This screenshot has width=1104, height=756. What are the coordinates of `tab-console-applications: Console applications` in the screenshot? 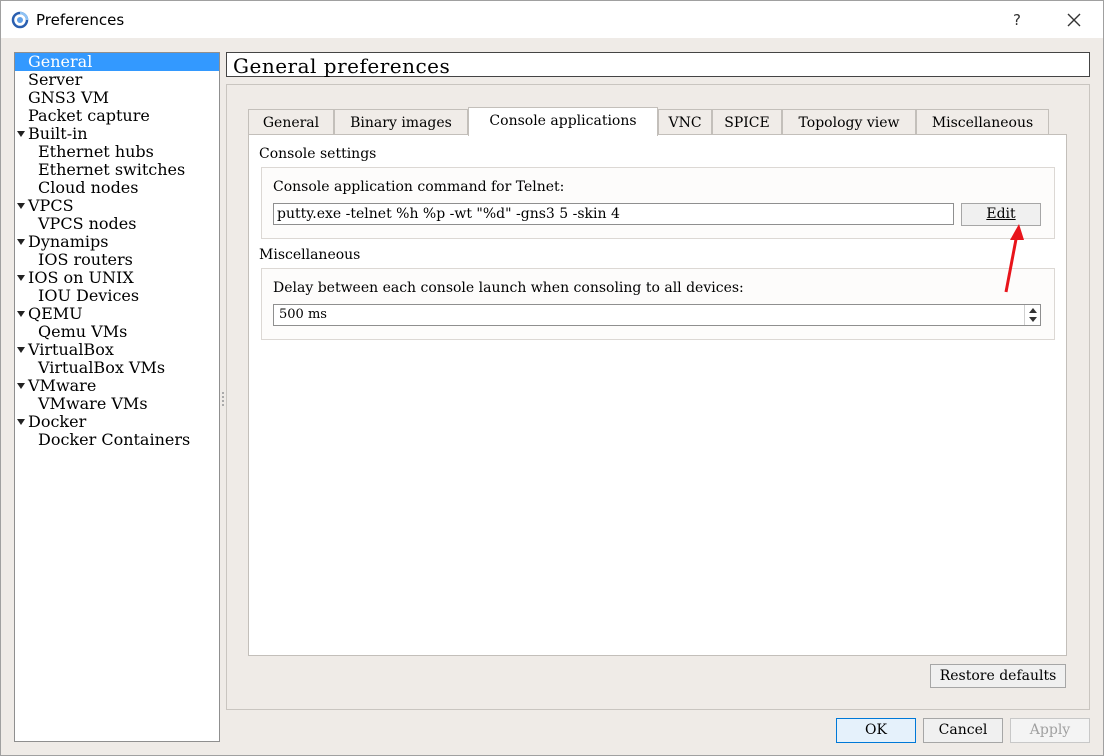 It's located at (563, 121).